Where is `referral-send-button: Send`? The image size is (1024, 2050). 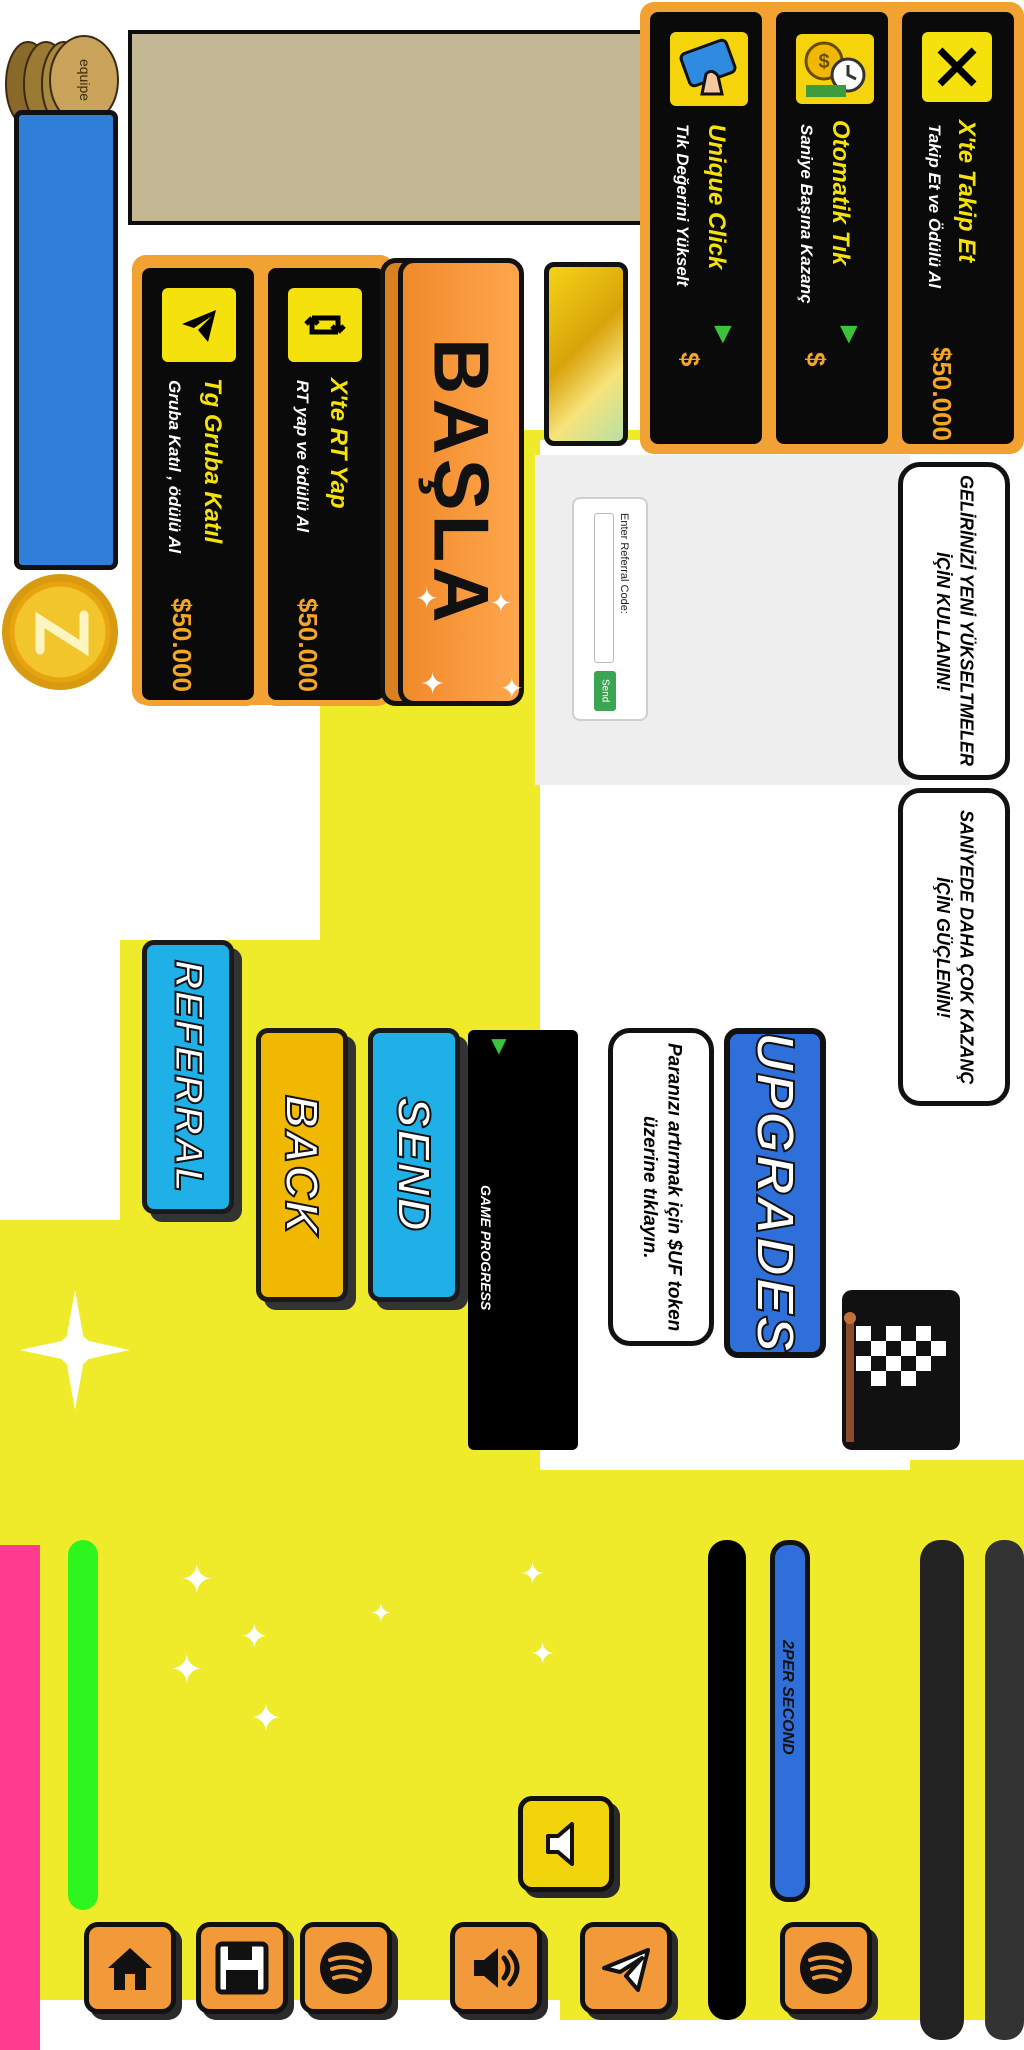
referral-send-button: Send is located at coordinates (605, 691).